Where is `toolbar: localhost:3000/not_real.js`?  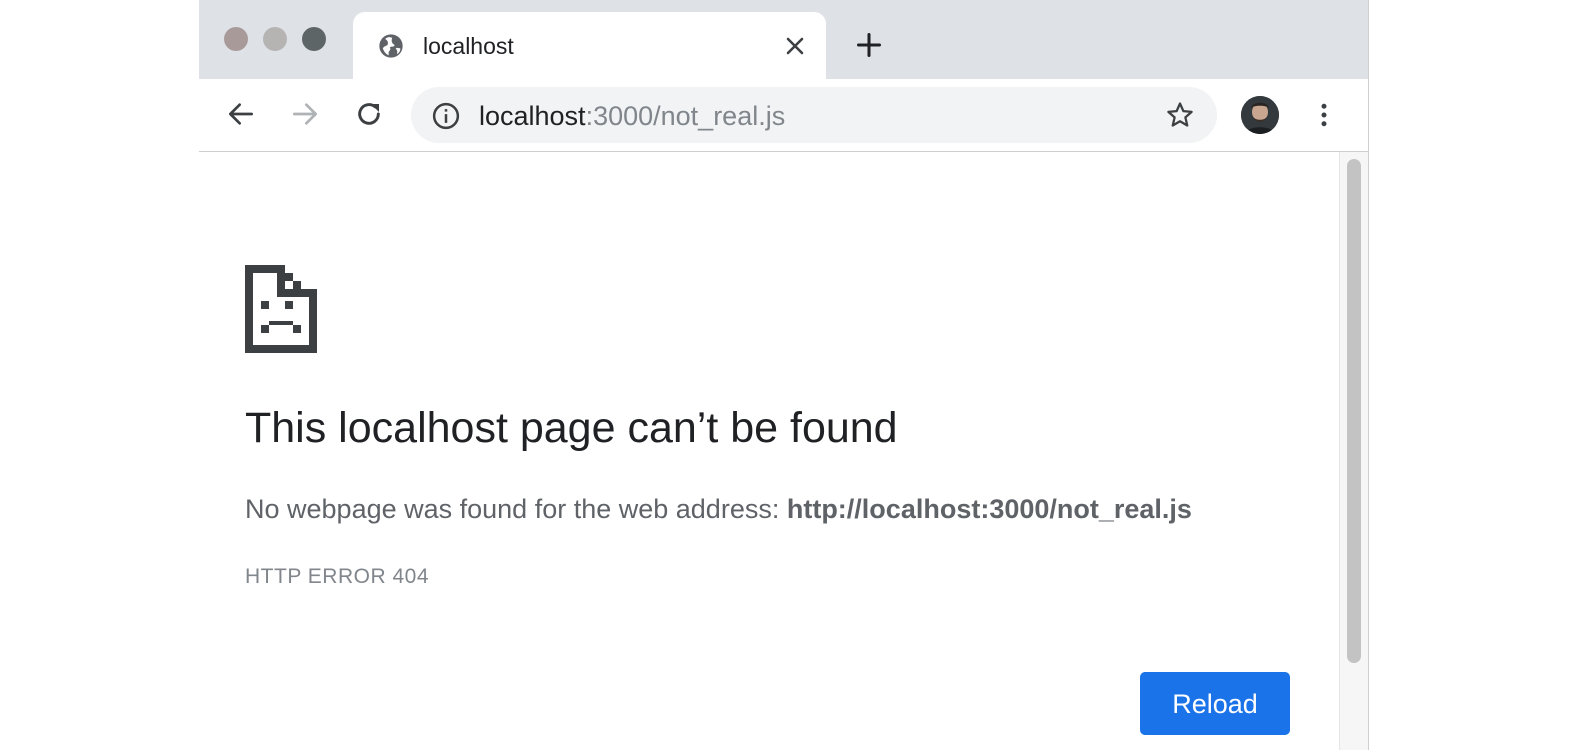 toolbar: localhost:3000/not_real.js is located at coordinates (783, 115).